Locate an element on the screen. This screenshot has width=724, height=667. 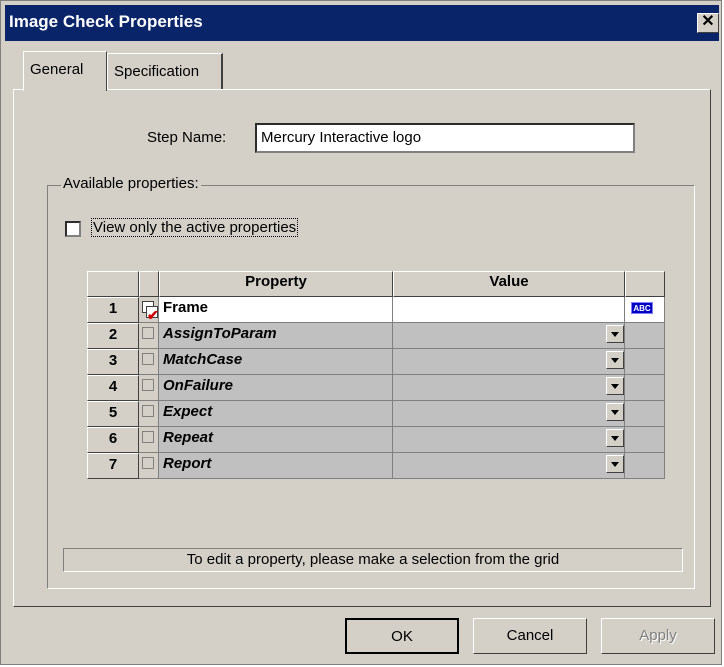
grid-row-number: 7 is located at coordinates (113, 466).